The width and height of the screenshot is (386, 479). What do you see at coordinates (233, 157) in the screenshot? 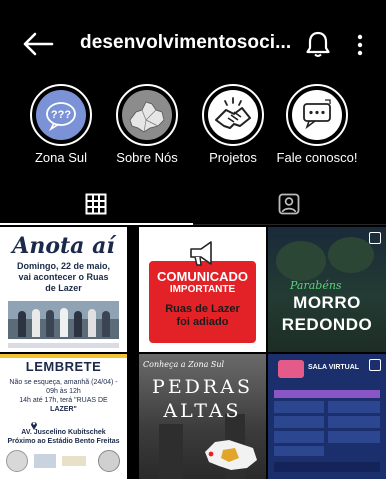
I see `highlight-label: Projetos` at bounding box center [233, 157].